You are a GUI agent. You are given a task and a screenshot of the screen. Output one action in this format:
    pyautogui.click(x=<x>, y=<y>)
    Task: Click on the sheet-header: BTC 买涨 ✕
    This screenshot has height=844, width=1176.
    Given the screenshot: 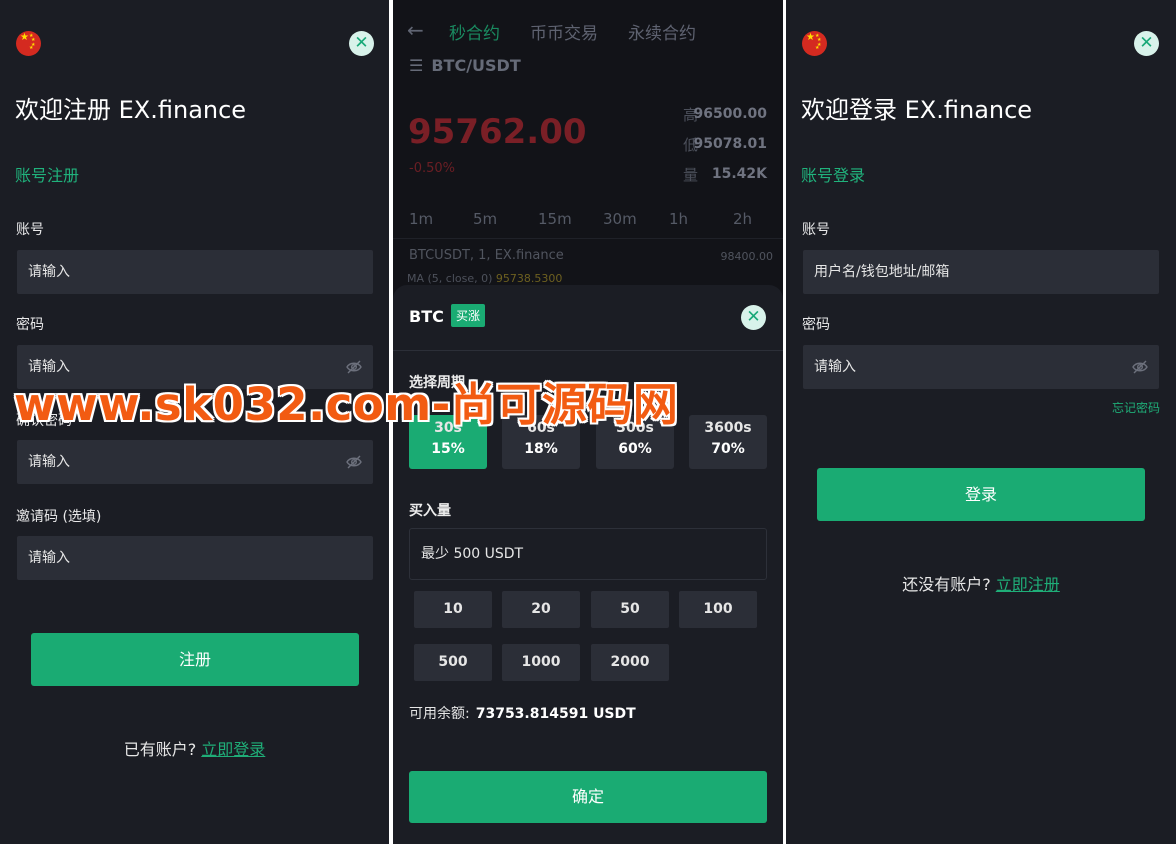 What is the action you would take?
    pyautogui.click(x=588, y=318)
    